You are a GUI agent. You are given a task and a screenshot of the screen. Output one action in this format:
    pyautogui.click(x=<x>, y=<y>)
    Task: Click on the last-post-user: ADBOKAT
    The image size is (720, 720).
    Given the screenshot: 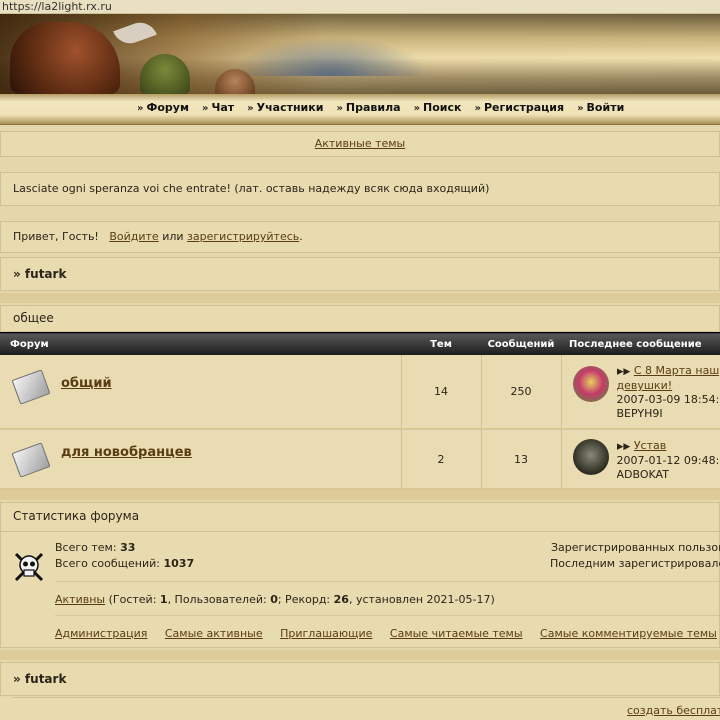 What is the action you would take?
    pyautogui.click(x=643, y=474)
    